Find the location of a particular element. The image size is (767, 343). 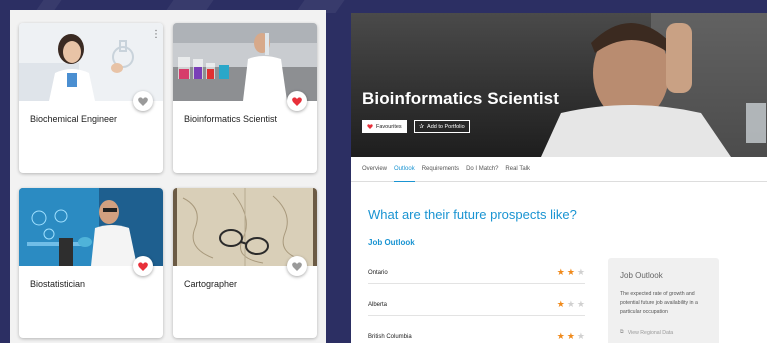

scientist-photo is located at coordinates (91, 62).